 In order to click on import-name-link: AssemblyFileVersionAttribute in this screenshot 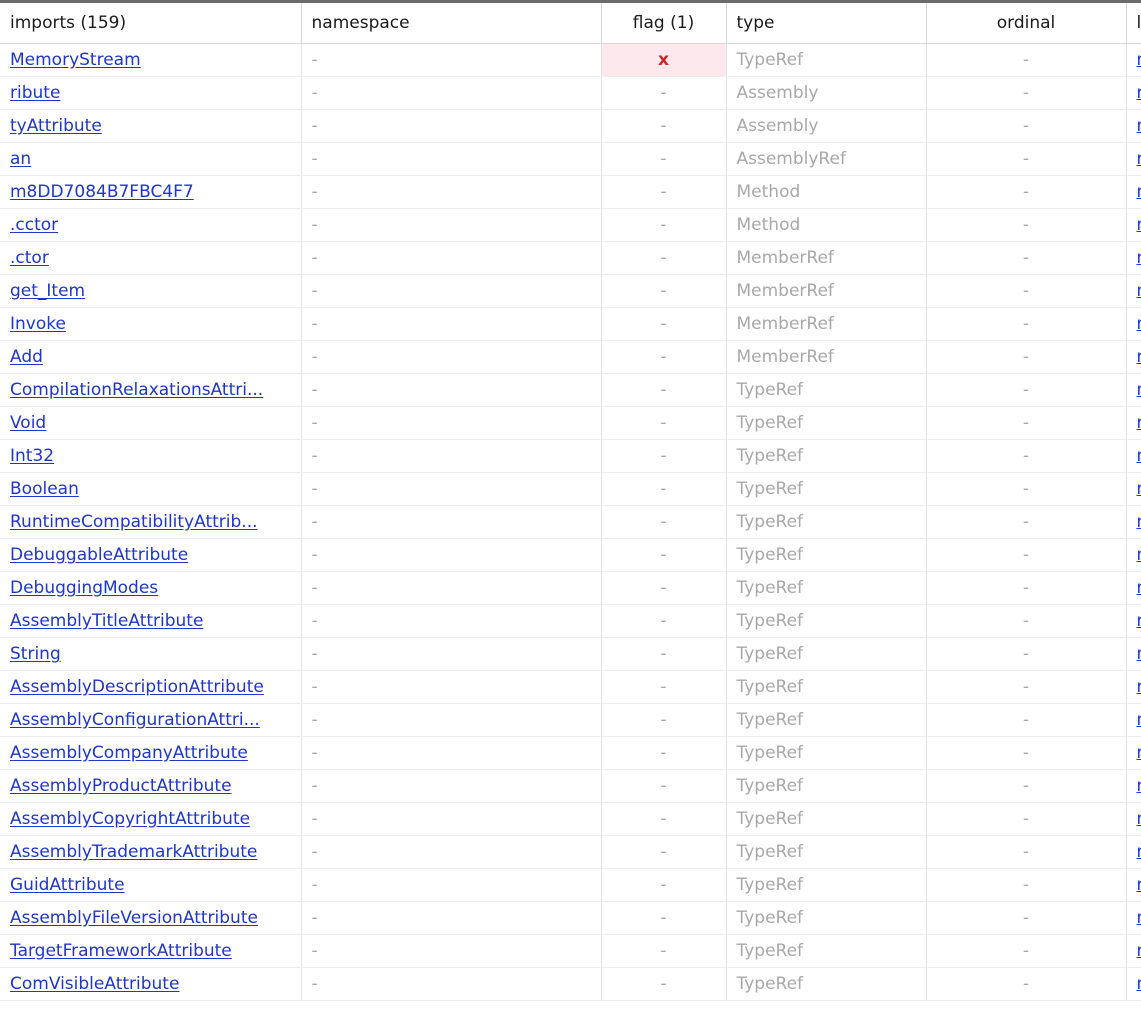, I will do `click(134, 918)`.